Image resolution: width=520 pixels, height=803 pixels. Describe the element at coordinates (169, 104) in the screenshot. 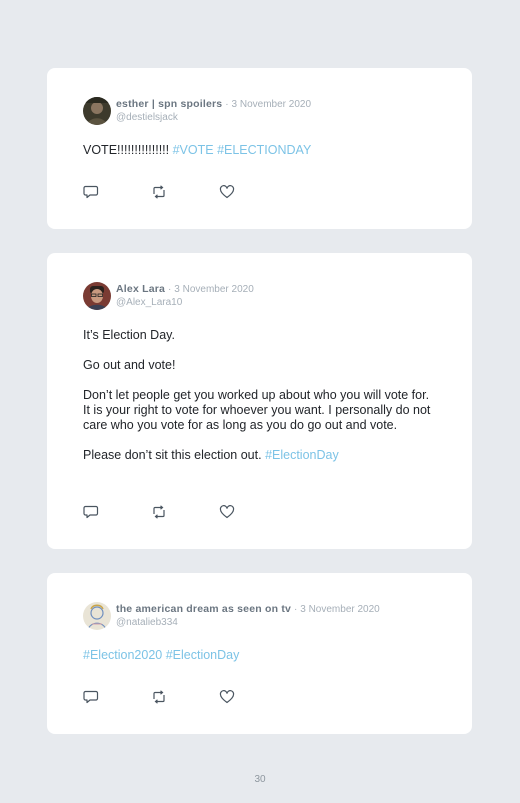

I see `author-name: esther | spn spoilers` at that location.